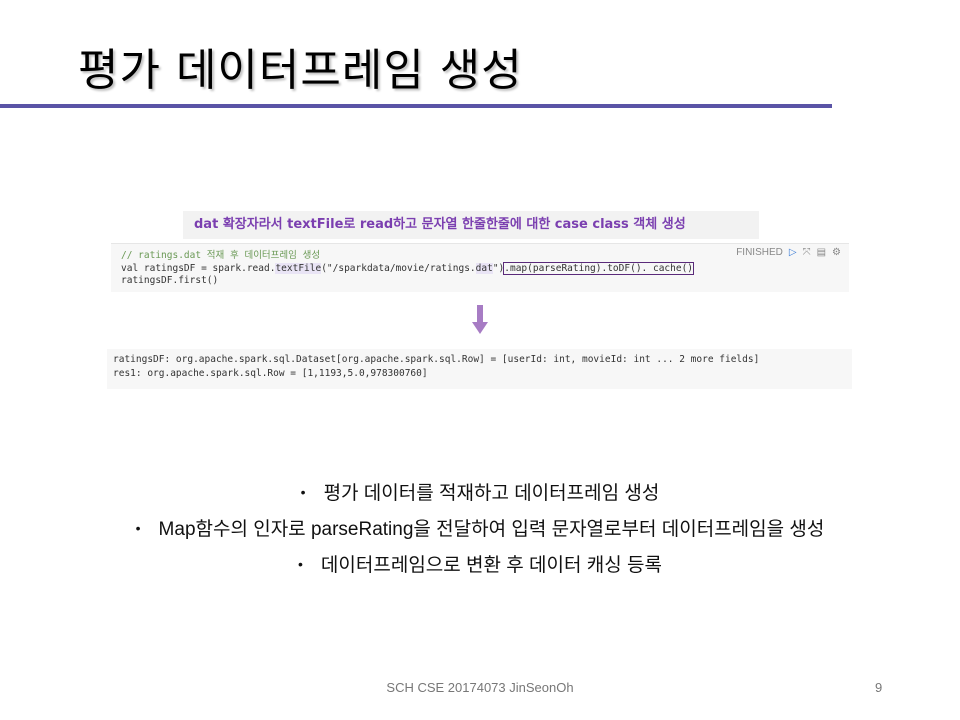 The height and width of the screenshot is (720, 960). What do you see at coordinates (416, 106) in the screenshot?
I see `title-underline` at bounding box center [416, 106].